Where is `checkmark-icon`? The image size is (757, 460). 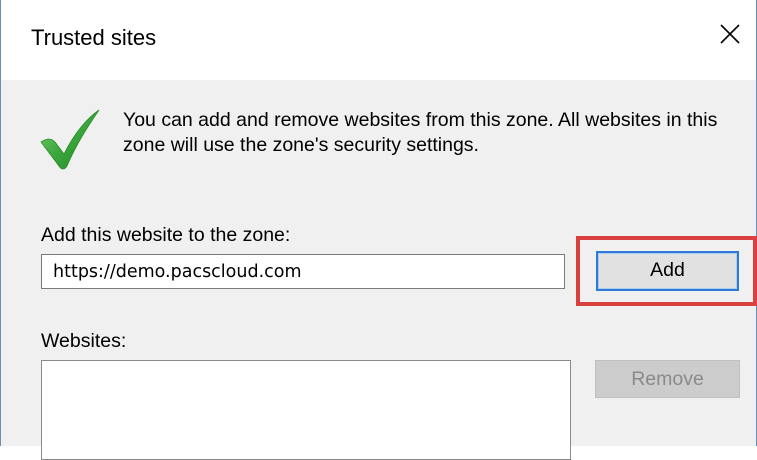 checkmark-icon is located at coordinates (70, 139).